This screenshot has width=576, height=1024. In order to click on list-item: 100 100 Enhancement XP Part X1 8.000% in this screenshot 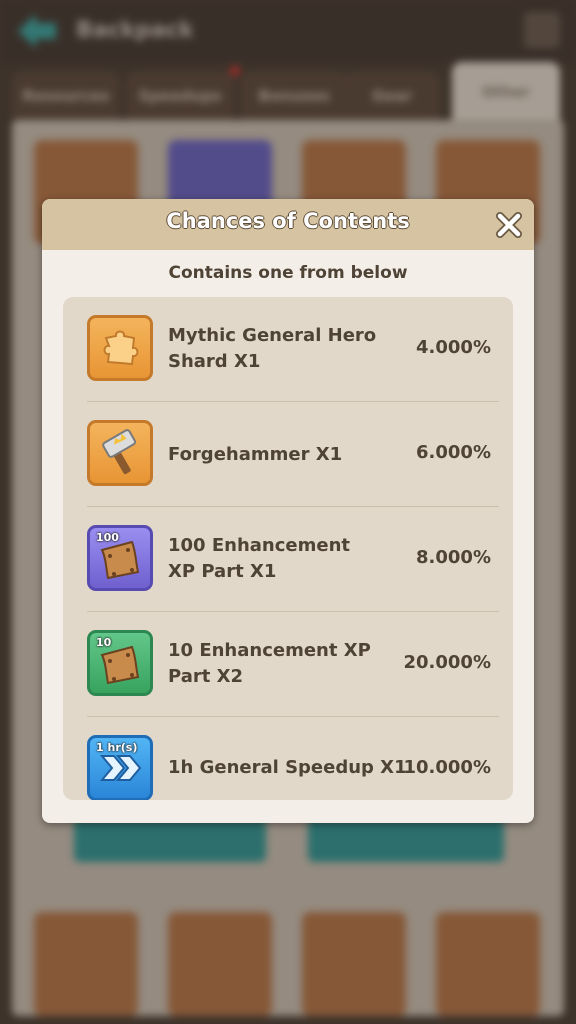, I will do `click(288, 559)`.